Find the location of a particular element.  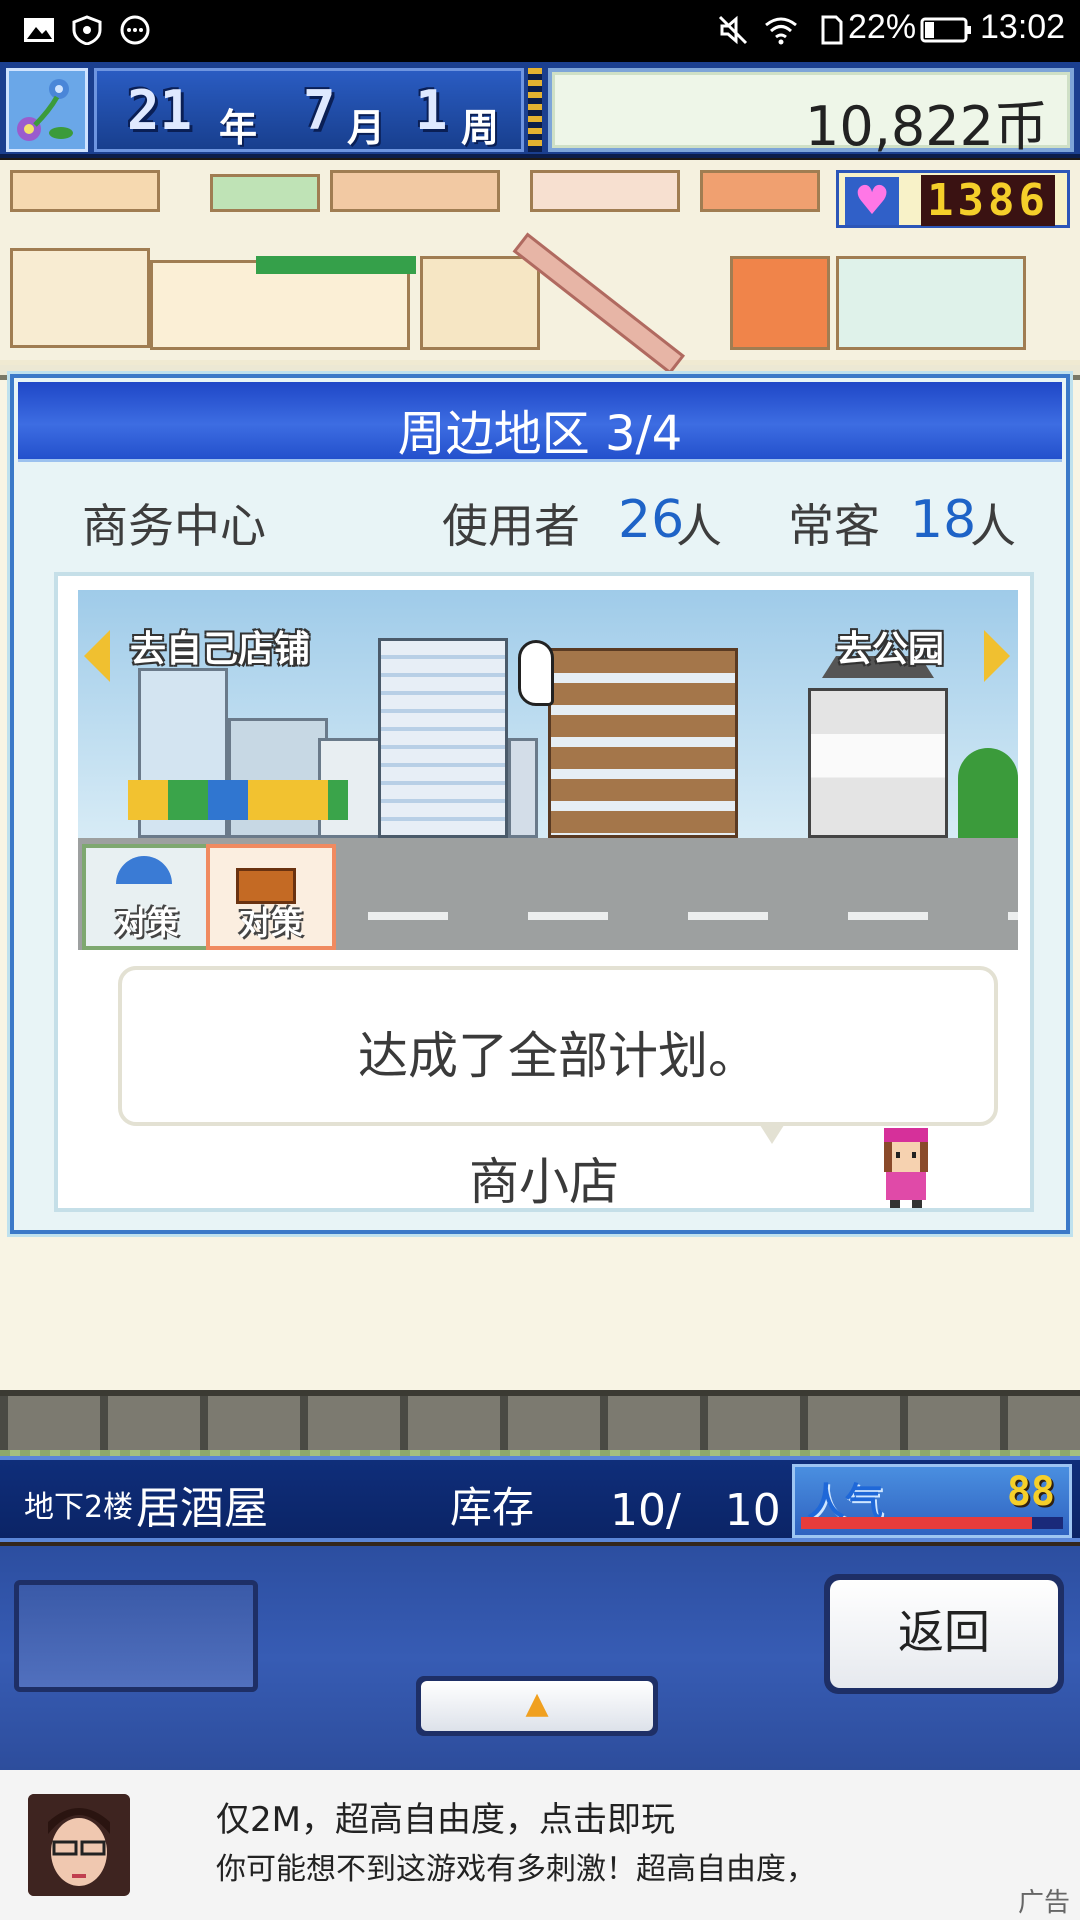

shop-popularity-panel: 人气 88 is located at coordinates (932, 1501).